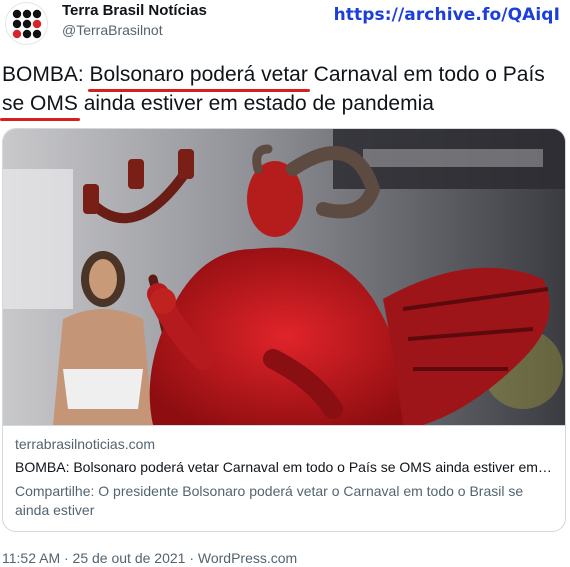  What do you see at coordinates (447, 15) in the screenshot?
I see `archive-link: https://archive.fo/QAiqI` at bounding box center [447, 15].